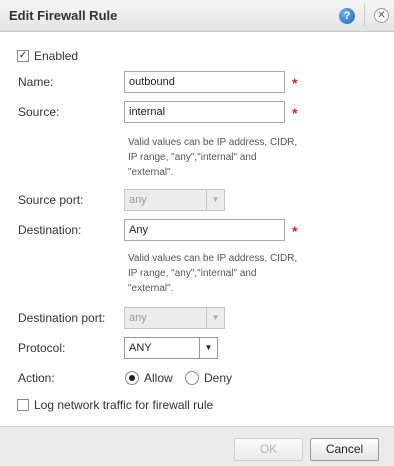 This screenshot has height=466, width=394. I want to click on action-allow-radio, so click(132, 378).